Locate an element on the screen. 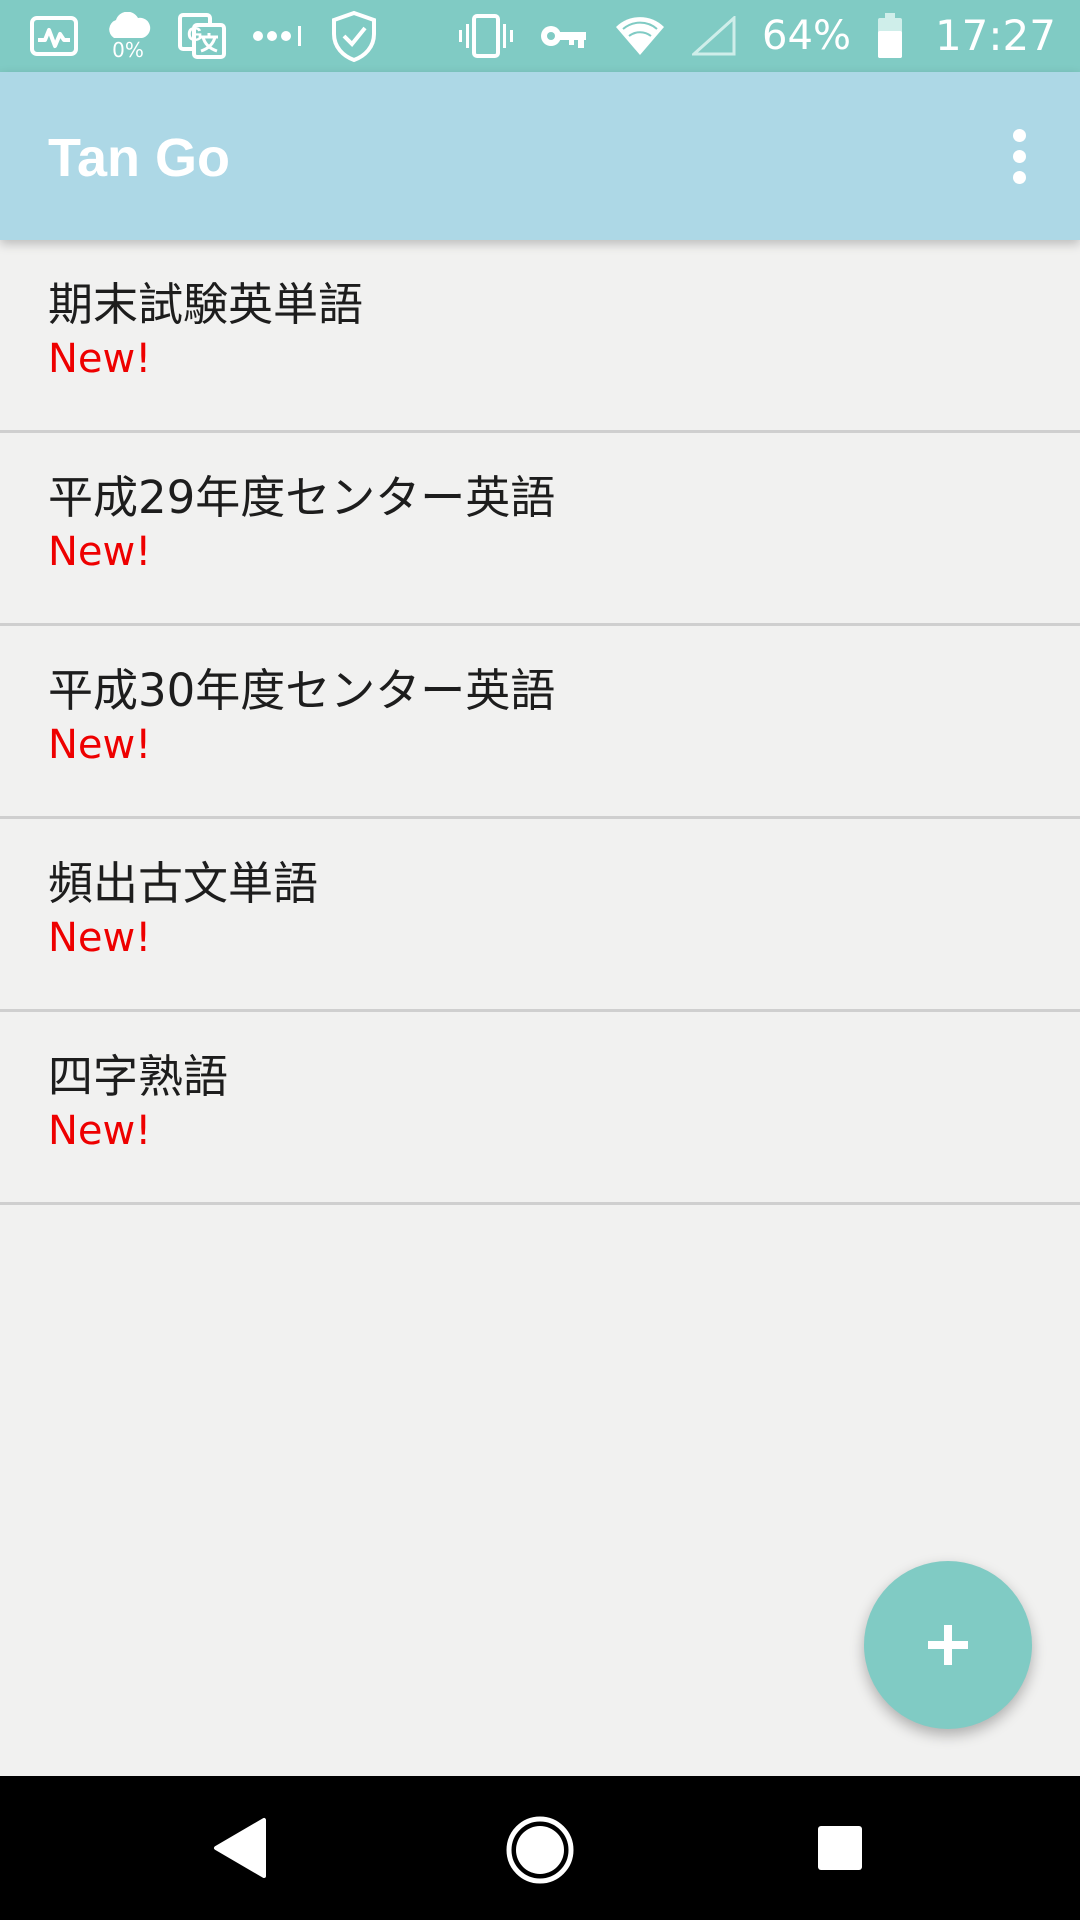 The width and height of the screenshot is (1080, 1920). plus-icon is located at coordinates (948, 1645).